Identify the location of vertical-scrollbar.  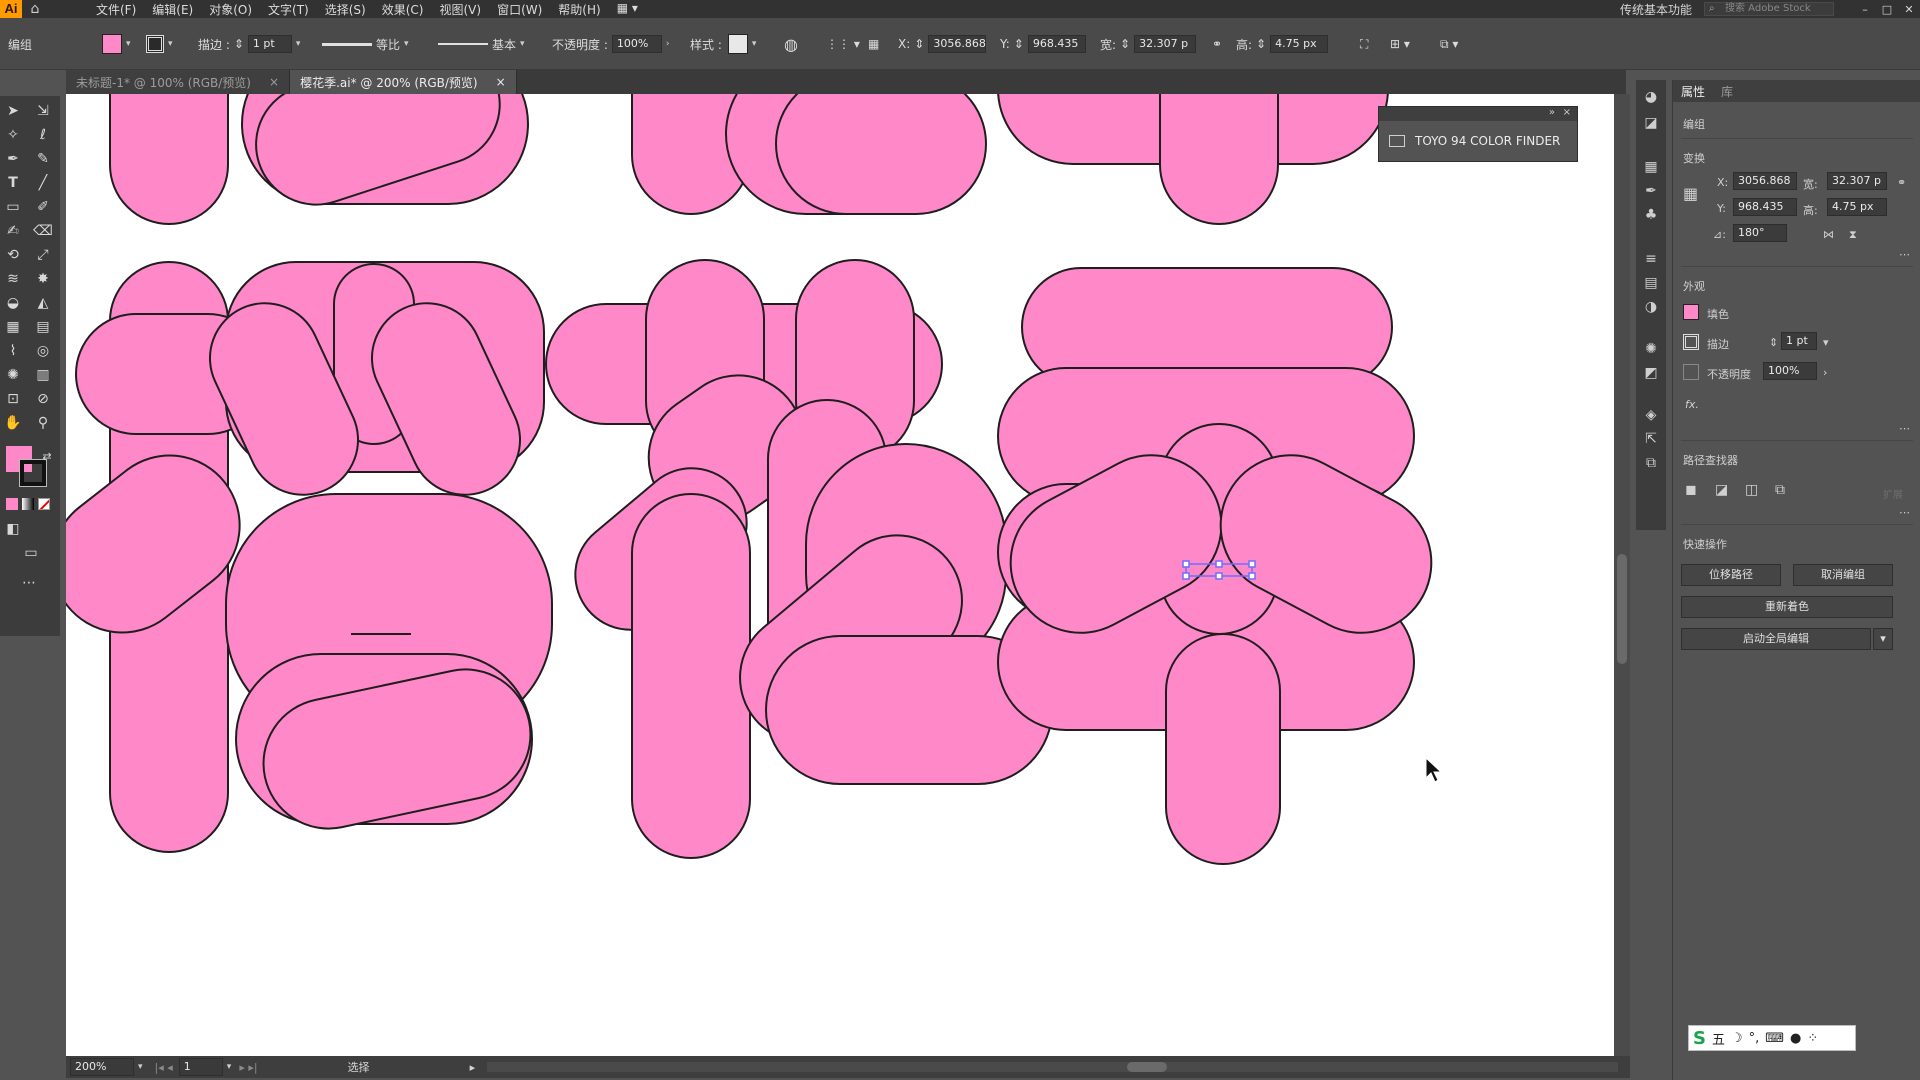
(1622, 575).